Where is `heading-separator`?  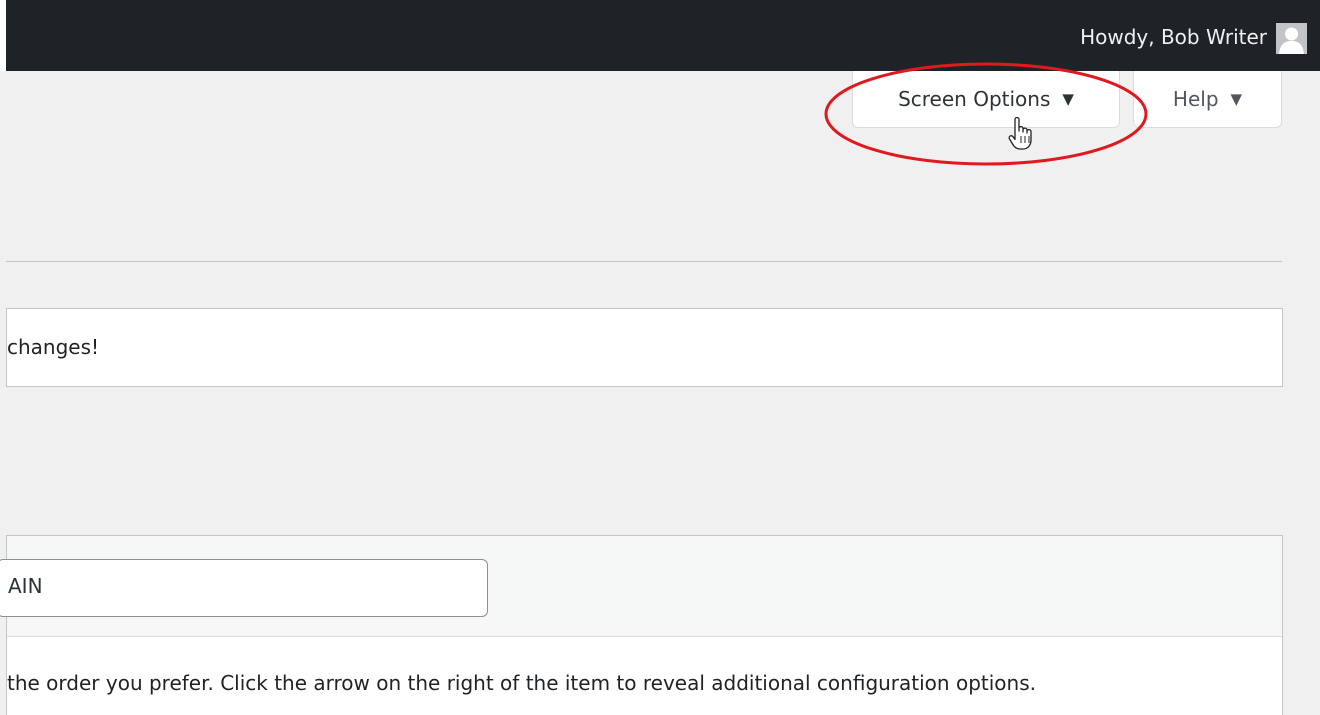
heading-separator is located at coordinates (644, 261).